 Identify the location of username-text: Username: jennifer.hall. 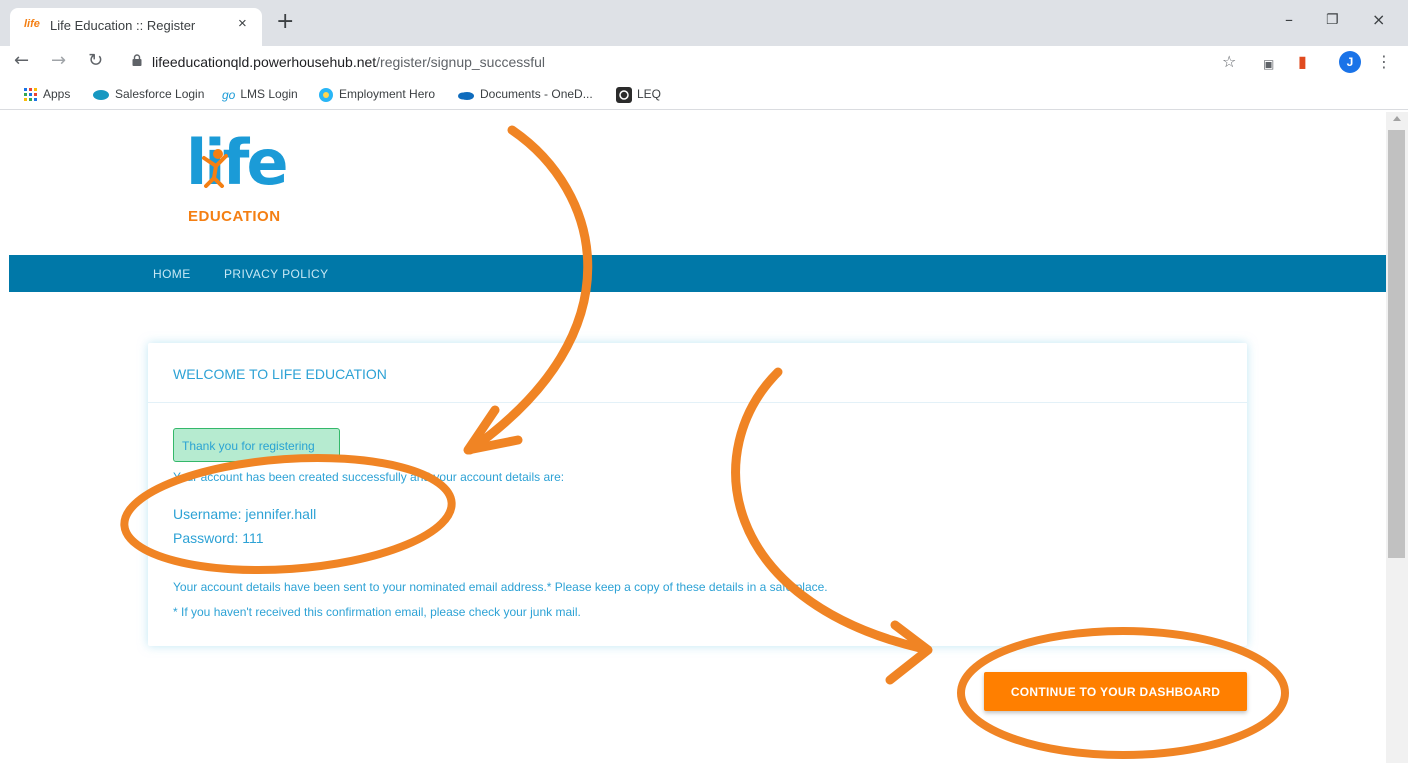
(245, 514).